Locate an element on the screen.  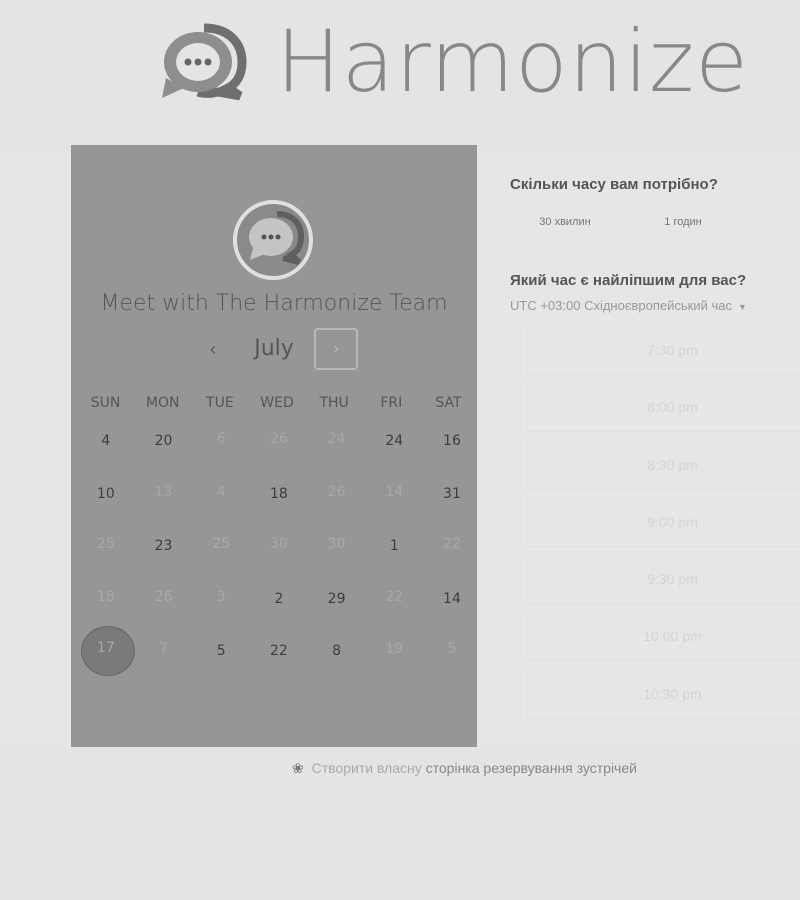
calendar-day-number: 2 is located at coordinates (279, 598).